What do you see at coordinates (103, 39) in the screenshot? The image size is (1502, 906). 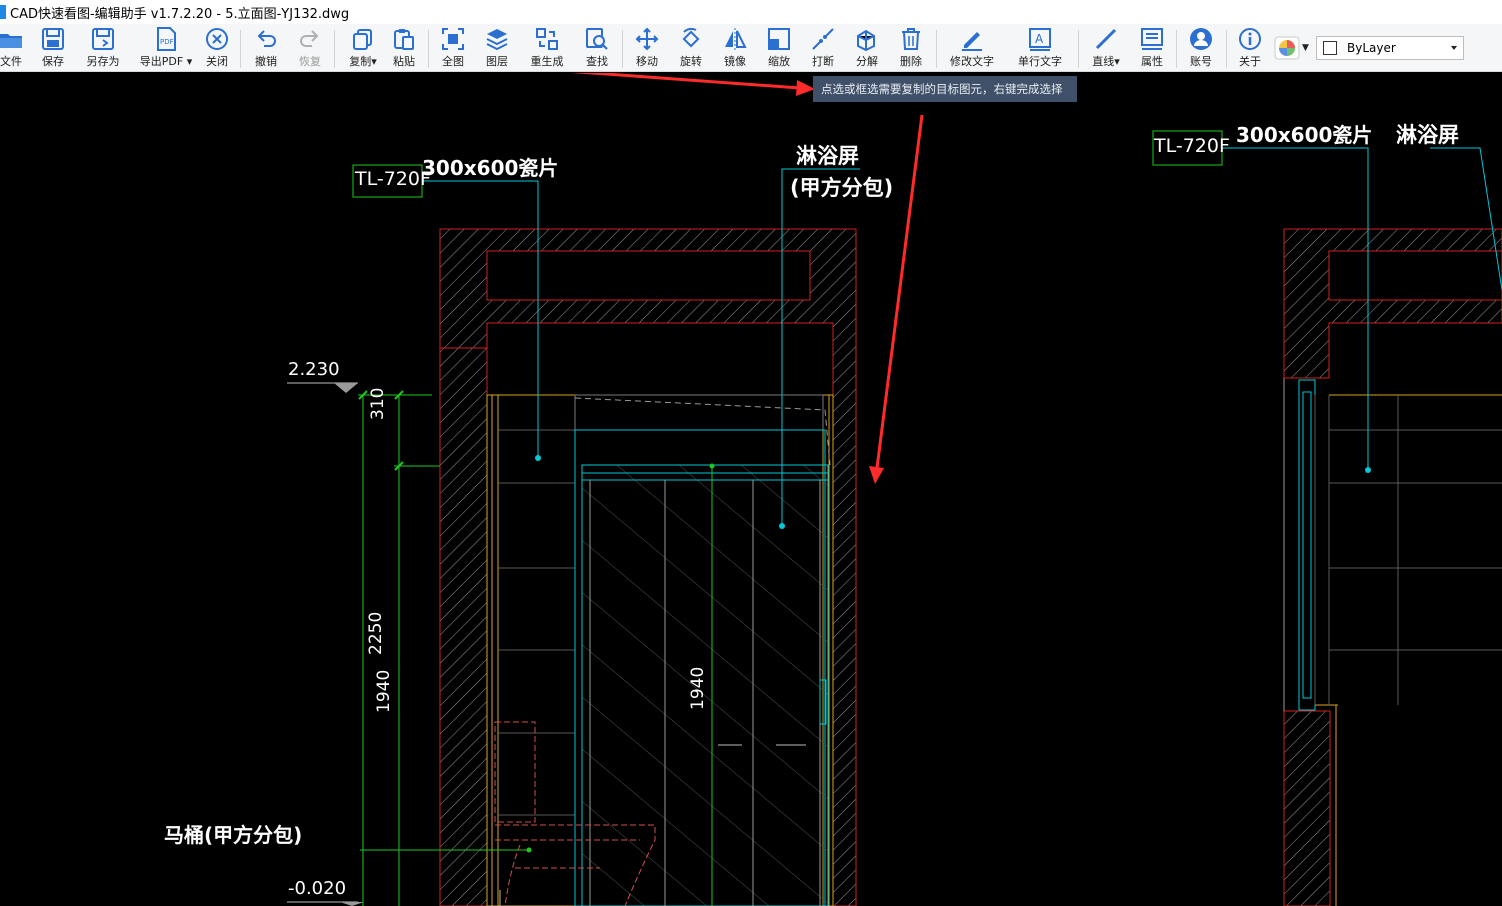 I see `save-as-icon` at bounding box center [103, 39].